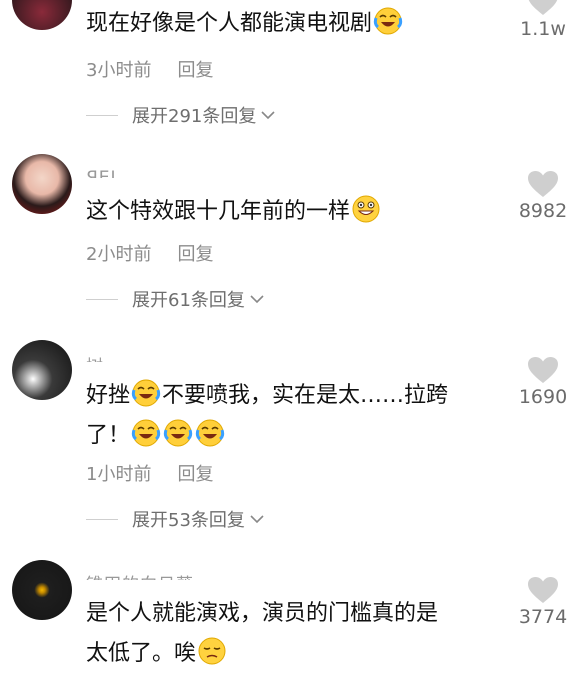 Image resolution: width=586 pixels, height=677 pixels. What do you see at coordinates (366, 209) in the screenshot?
I see `grin-emoji-icon` at bounding box center [366, 209].